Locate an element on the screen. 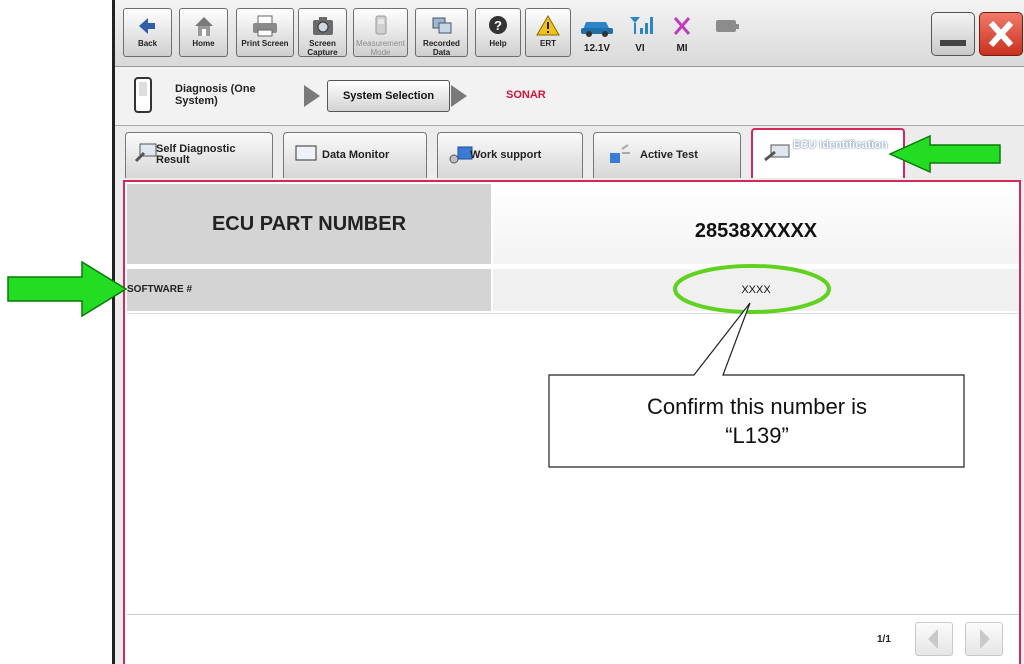 The image size is (1024, 664). callout-text: Confirm this number is “L139” is located at coordinates (757, 421).